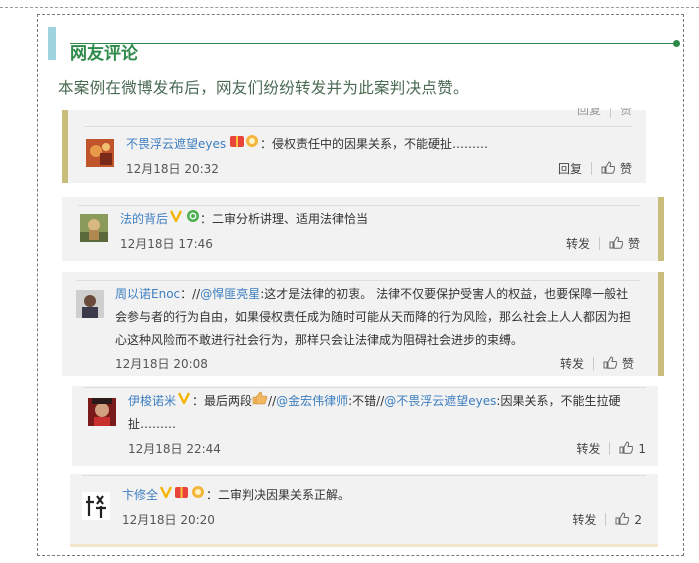 The image size is (699, 563). What do you see at coordinates (104, 54) in the screenshot?
I see `section-title: 网友评论` at bounding box center [104, 54].